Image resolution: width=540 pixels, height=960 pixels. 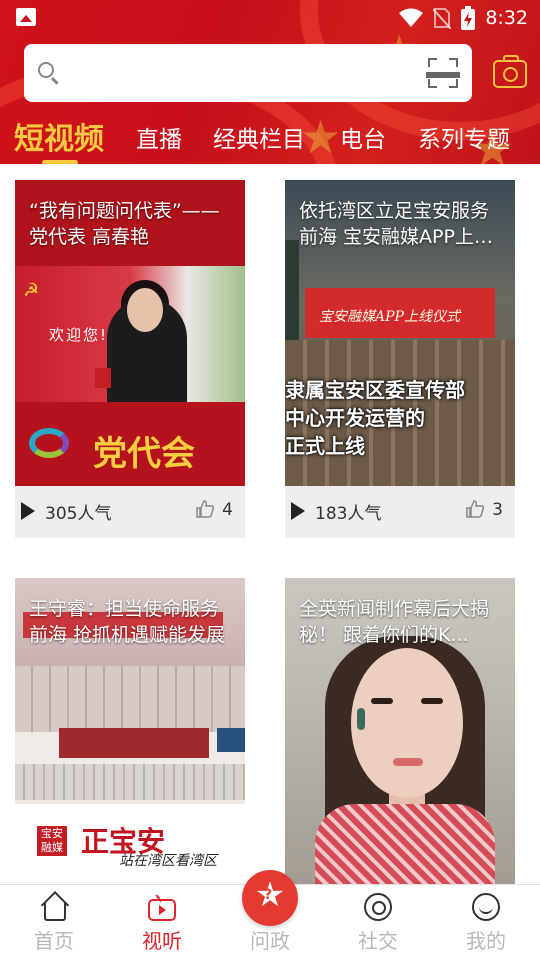 What do you see at coordinates (443, 73) in the screenshot?
I see `scan-icon` at bounding box center [443, 73].